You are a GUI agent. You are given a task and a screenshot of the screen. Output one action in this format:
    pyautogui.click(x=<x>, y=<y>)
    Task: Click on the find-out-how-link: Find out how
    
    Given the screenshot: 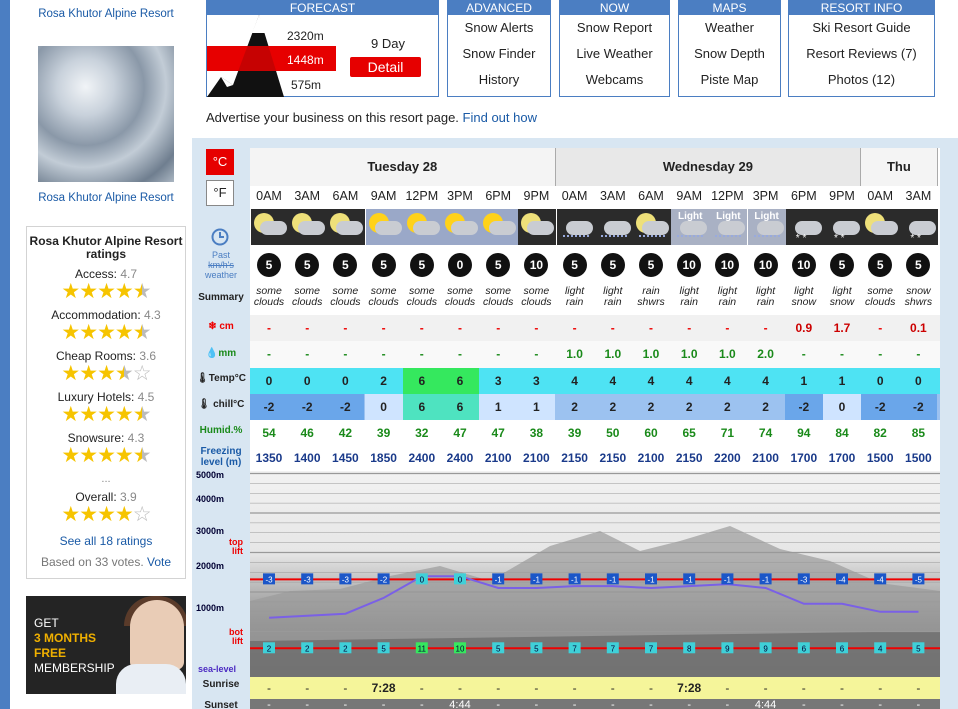 What is the action you would take?
    pyautogui.click(x=500, y=117)
    